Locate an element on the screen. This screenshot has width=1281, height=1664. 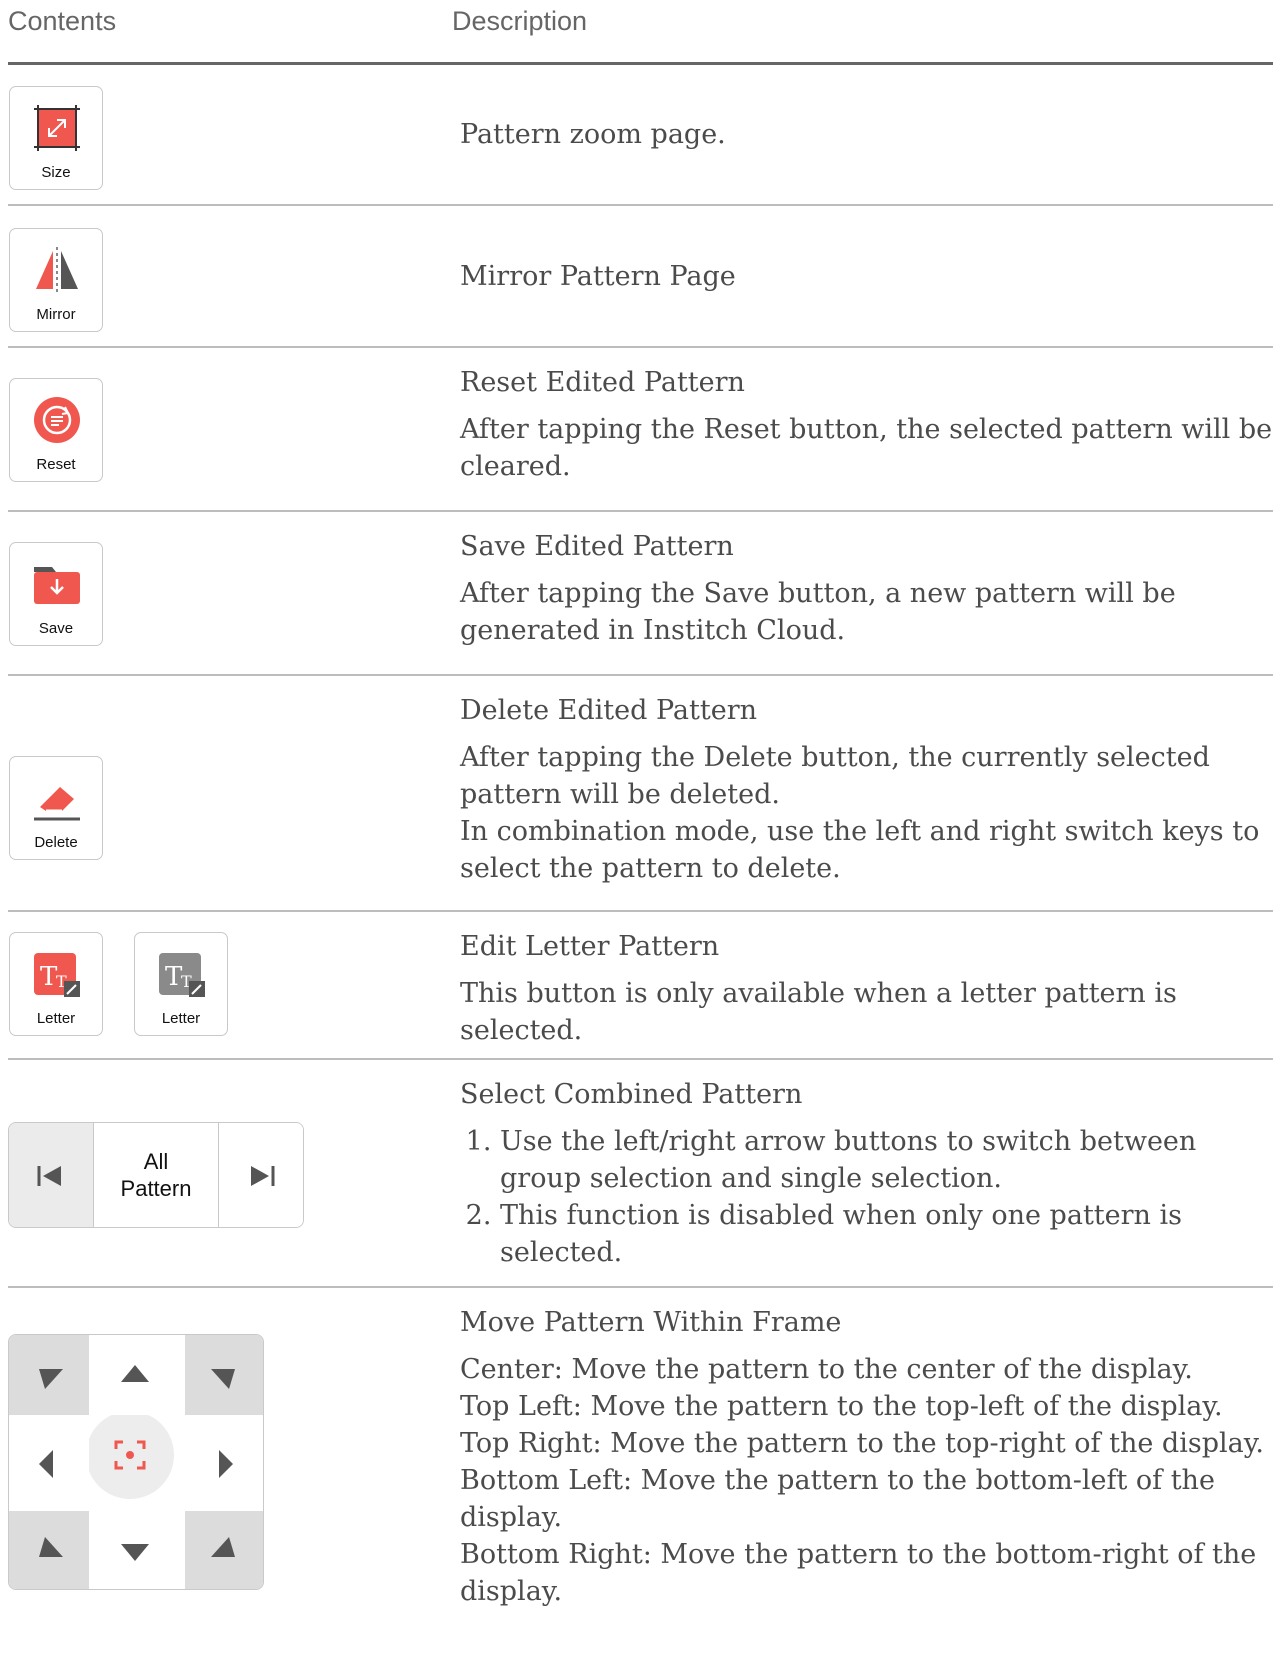
down-button is located at coordinates (129, 1550).